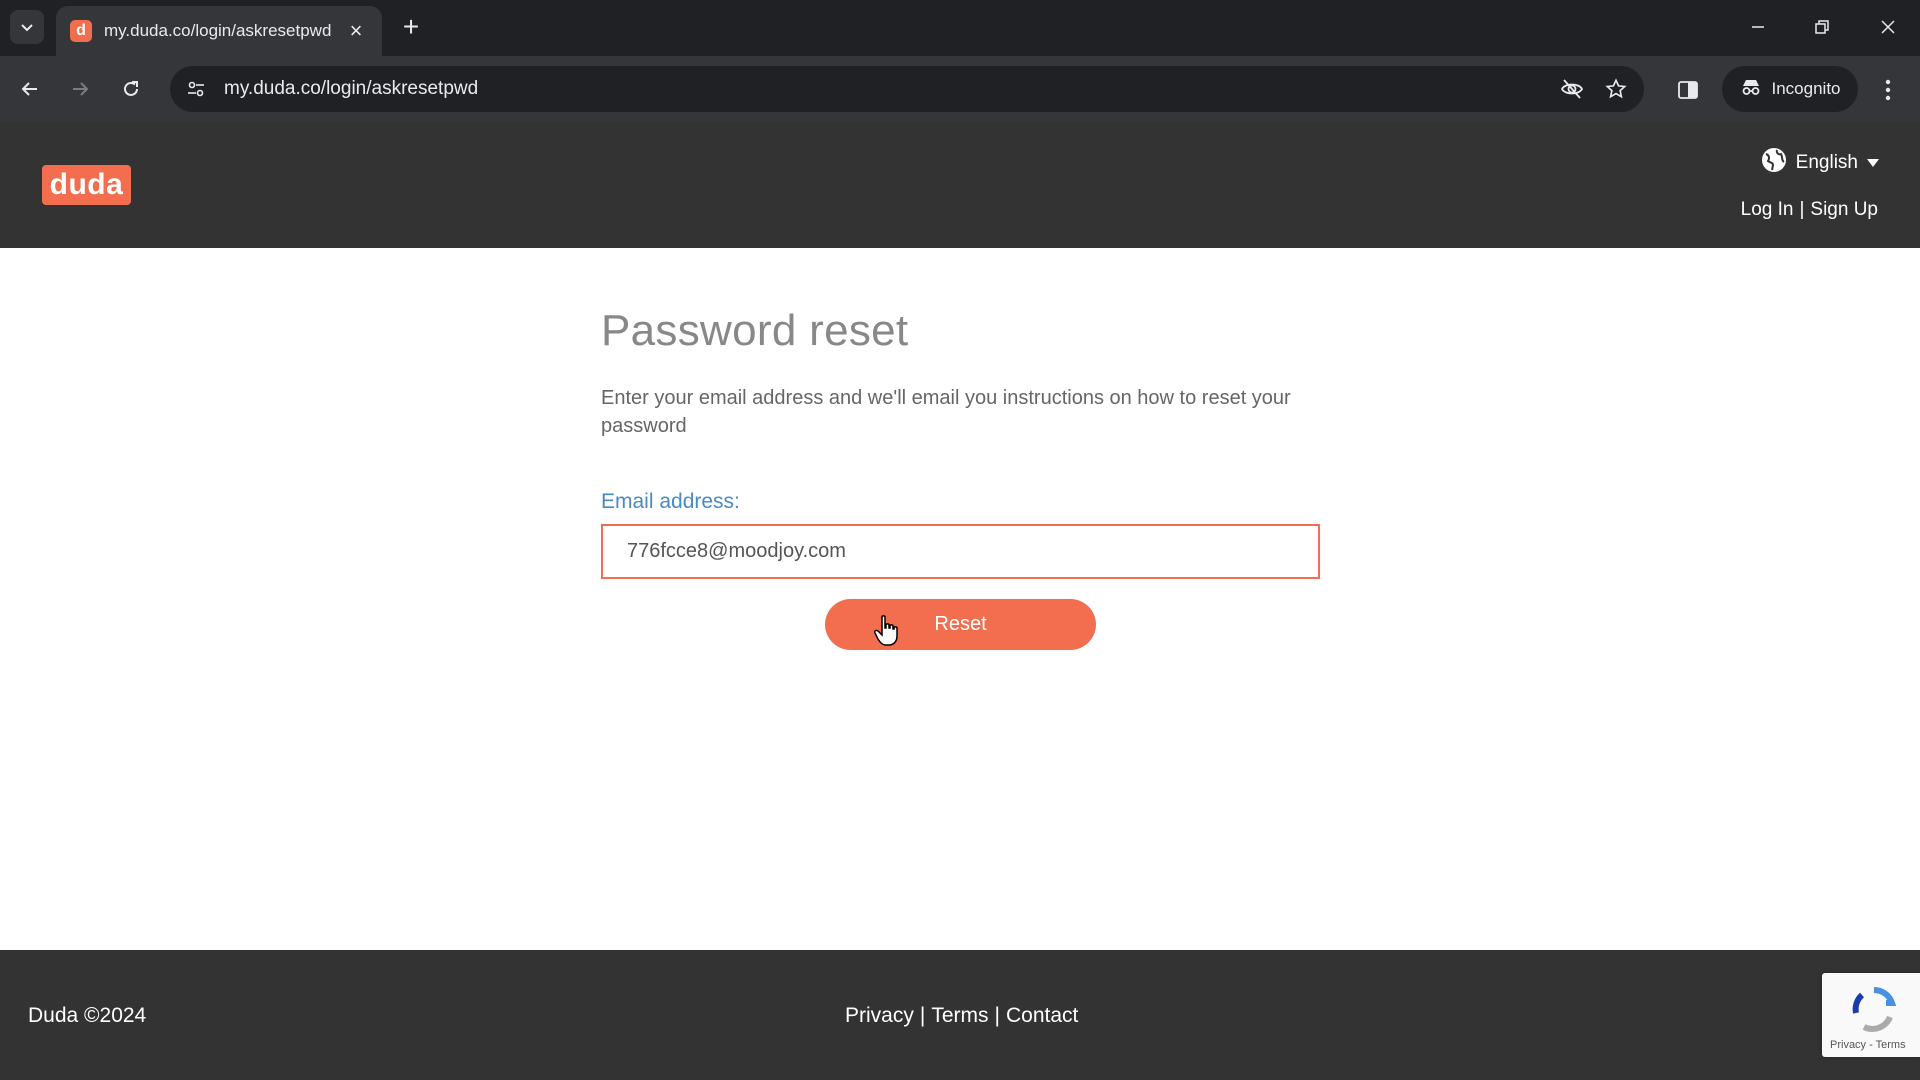 This screenshot has height=1080, width=1920. I want to click on url-text: my.duda.co/login/askresetpwd, so click(887, 89).